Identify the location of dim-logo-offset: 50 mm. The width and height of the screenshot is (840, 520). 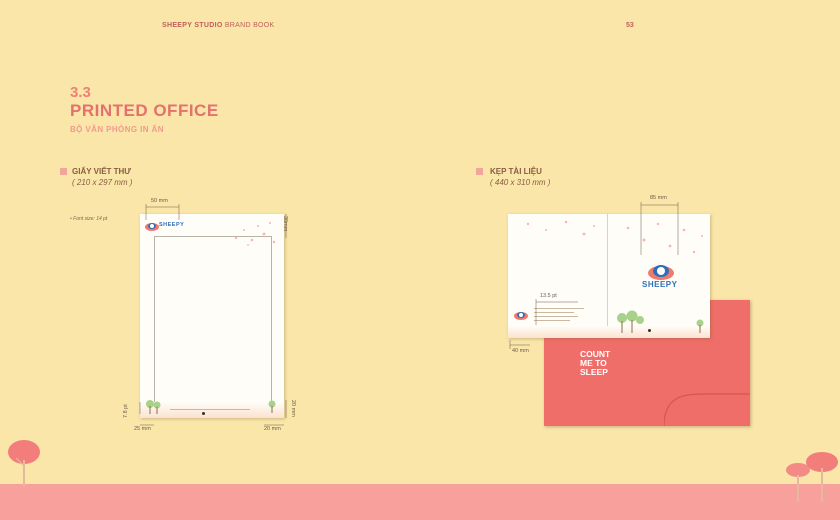
(159, 201).